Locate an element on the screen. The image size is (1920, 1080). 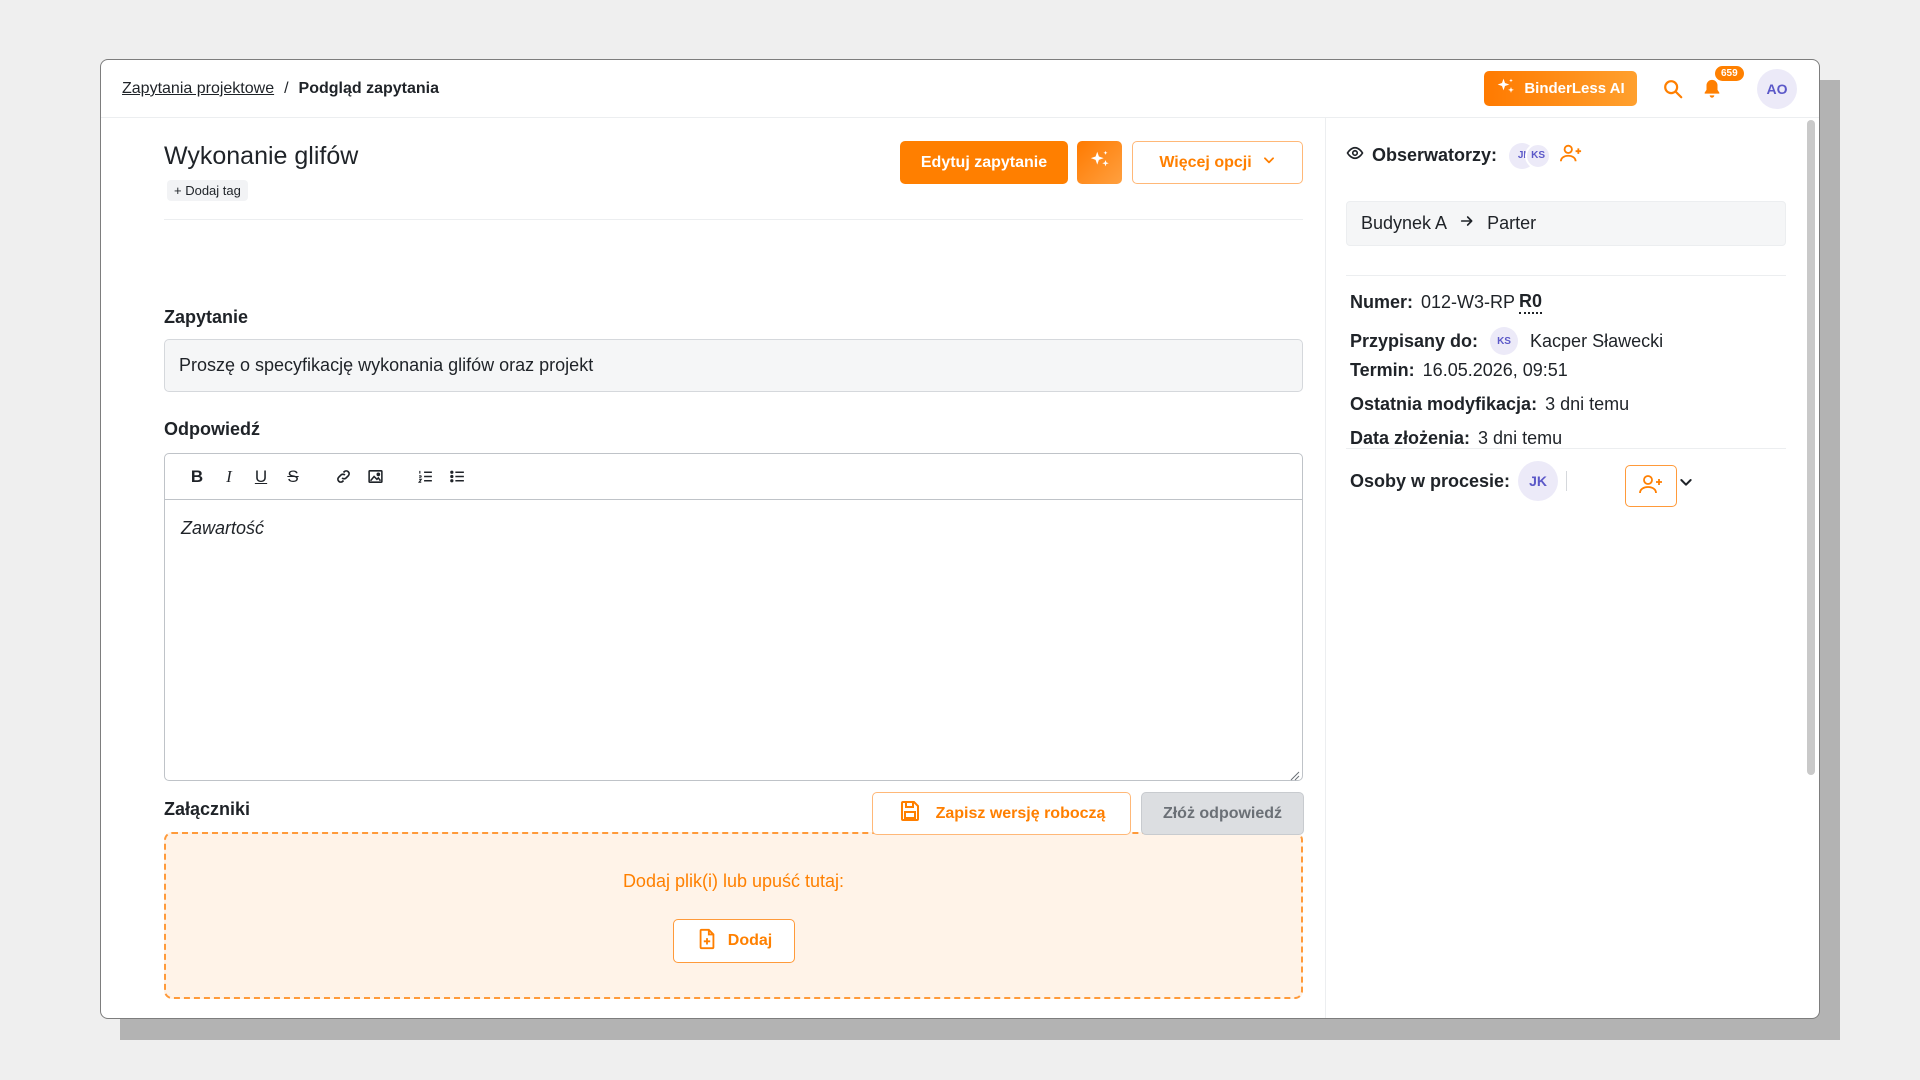
add-person-button is located at coordinates (1651, 486).